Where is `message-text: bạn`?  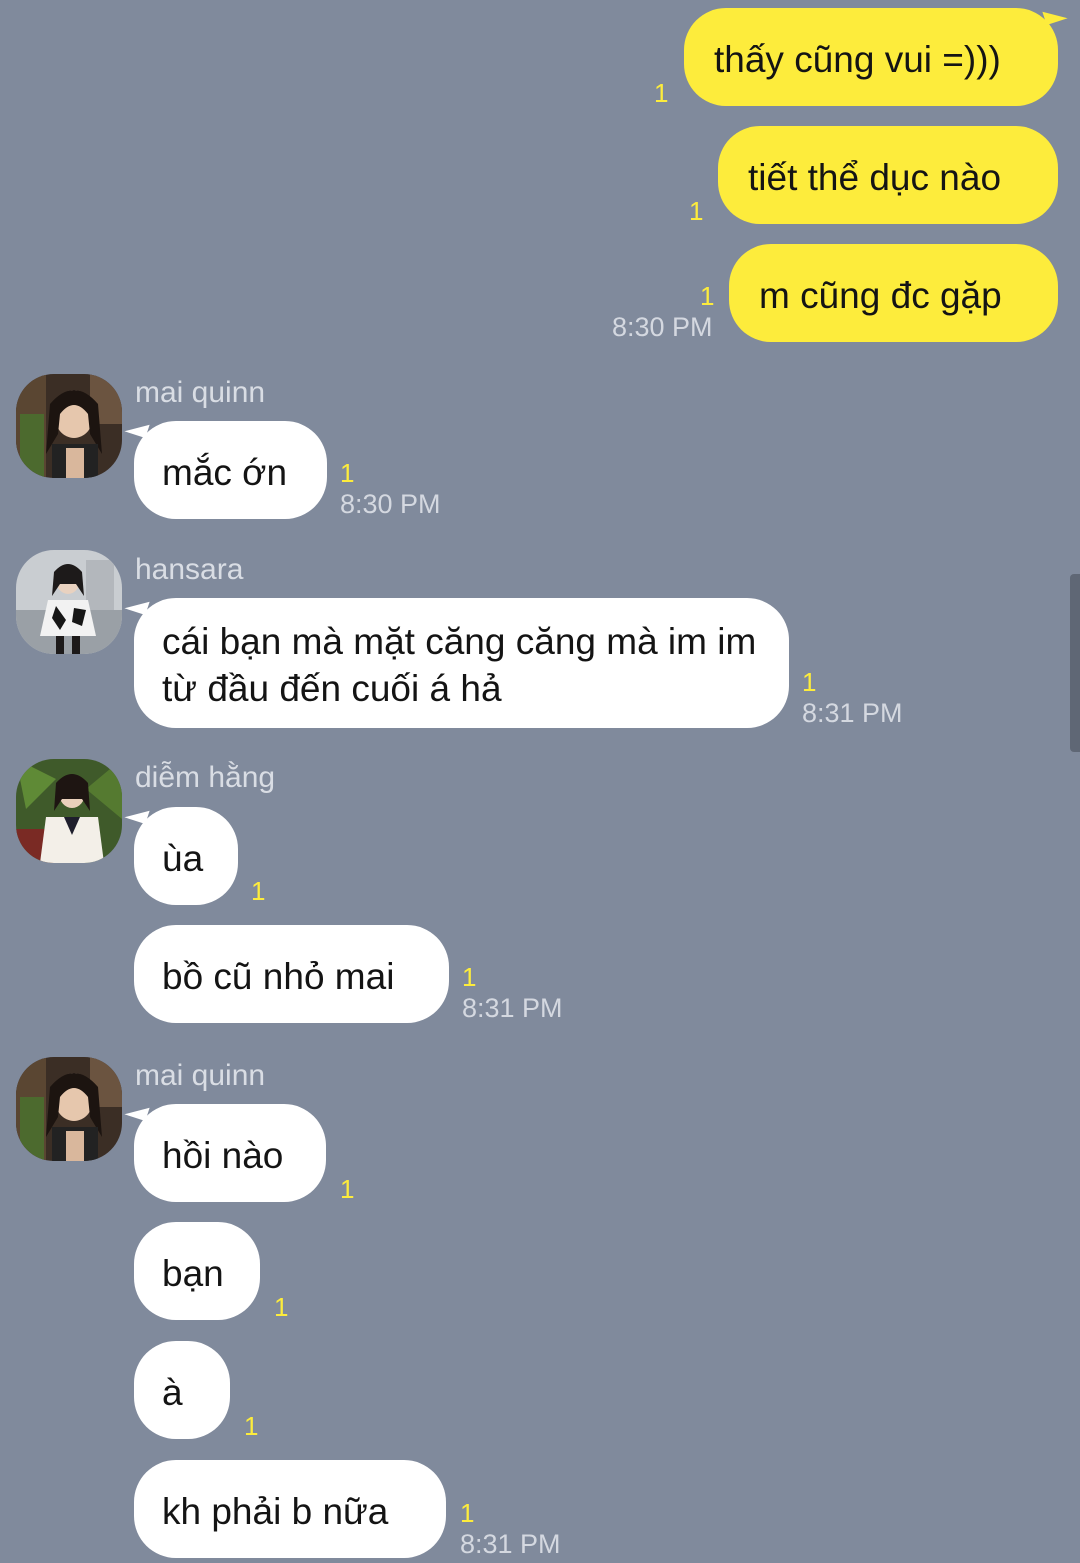
message-text: bạn is located at coordinates (193, 1273).